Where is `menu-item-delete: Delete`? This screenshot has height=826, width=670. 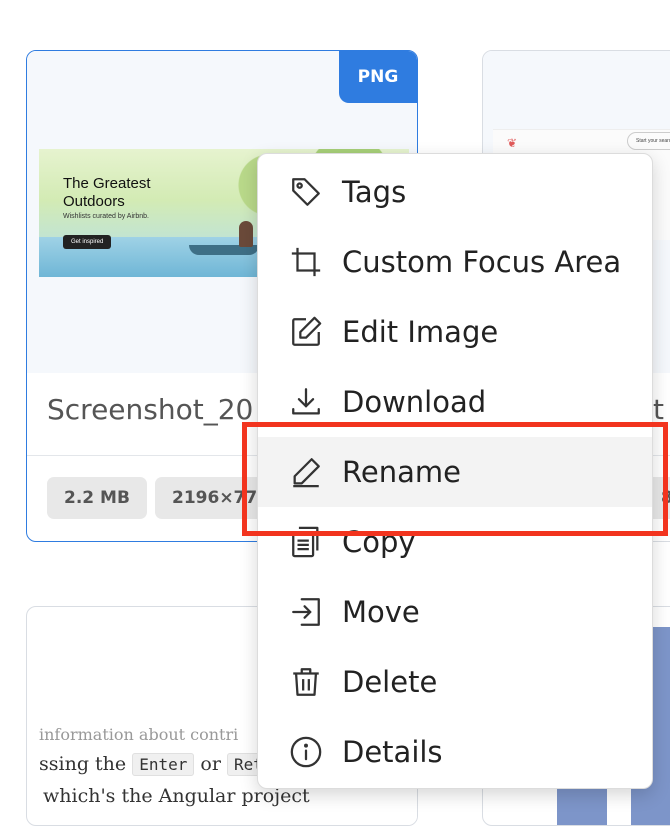
menu-item-delete: Delete is located at coordinates (455, 682).